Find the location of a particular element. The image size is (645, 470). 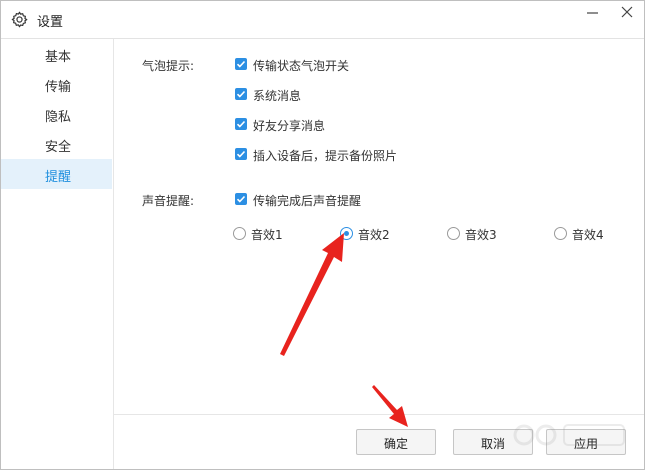

sidebar-item-reminder: 提醒 is located at coordinates (56, 174).